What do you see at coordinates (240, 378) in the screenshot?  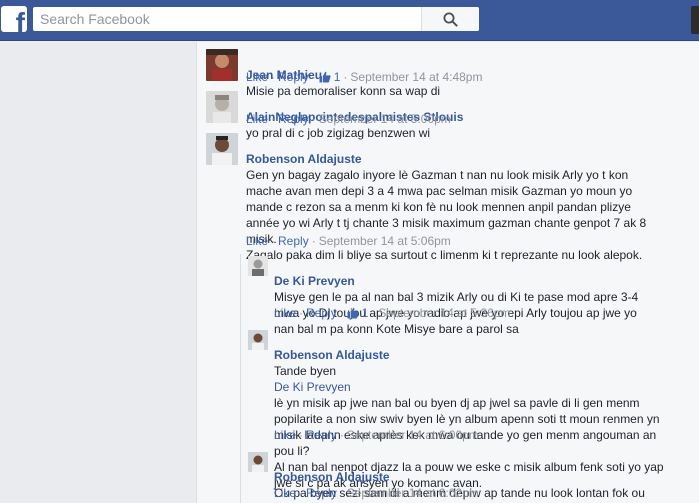 I see `reply-thread-line` at bounding box center [240, 378].